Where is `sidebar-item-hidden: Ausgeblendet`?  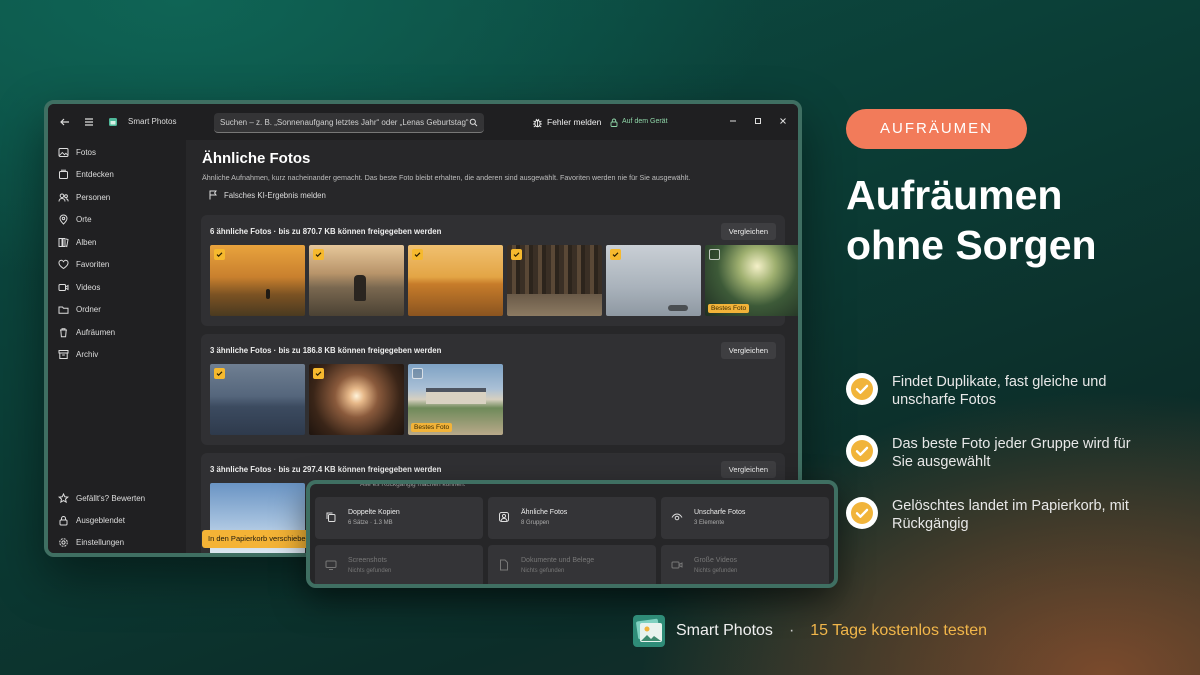
sidebar-item-hidden: Ausgeblendet is located at coordinates (91, 520).